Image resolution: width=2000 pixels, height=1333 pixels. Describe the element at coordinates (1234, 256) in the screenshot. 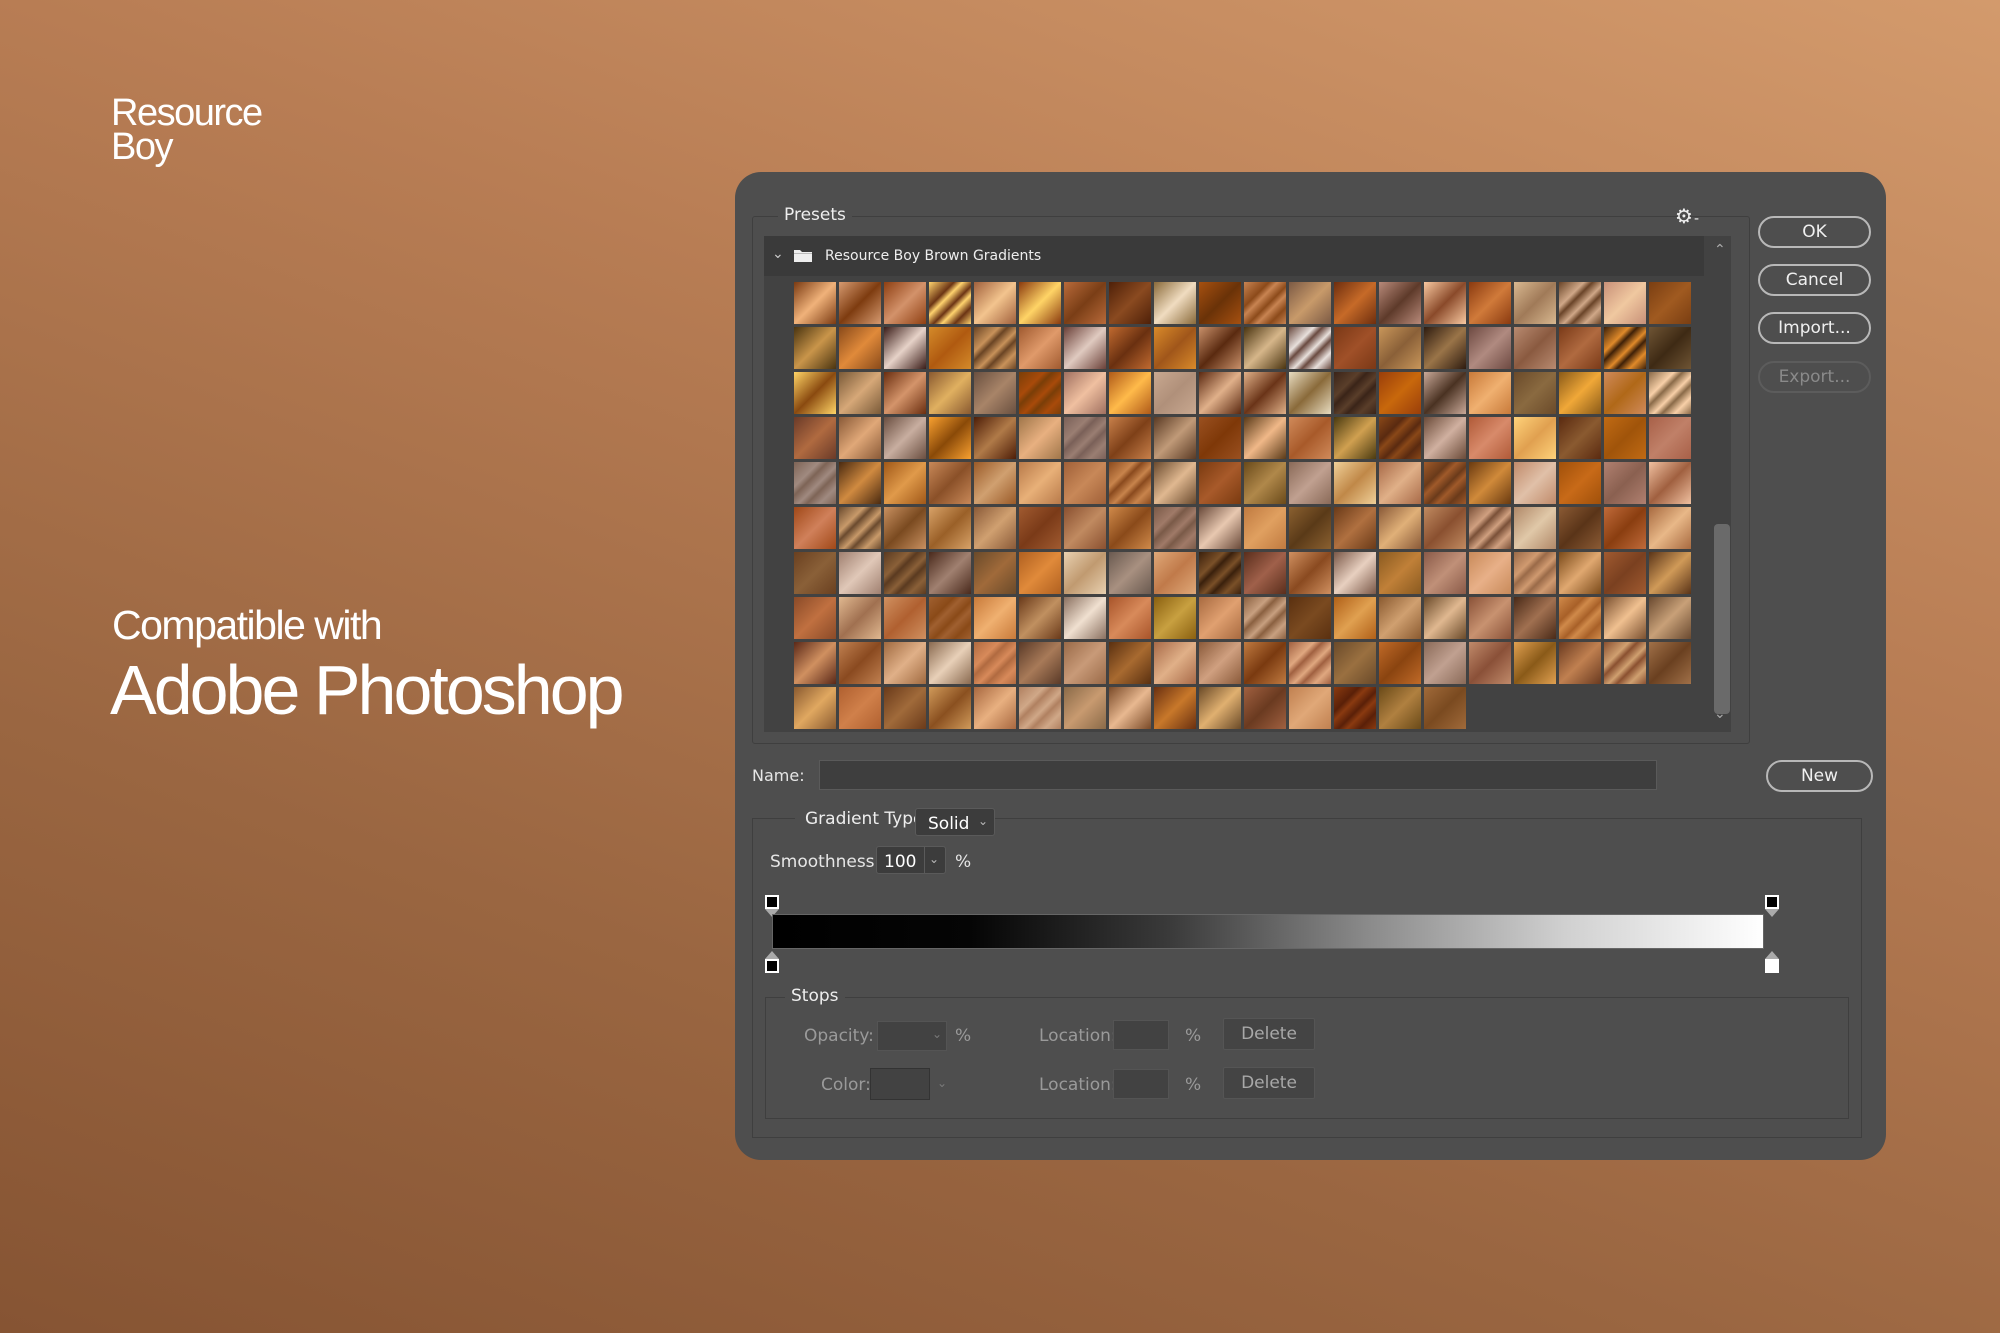

I see `preset-folder-row: ⌄ Resource Boy Brown Gradients` at that location.